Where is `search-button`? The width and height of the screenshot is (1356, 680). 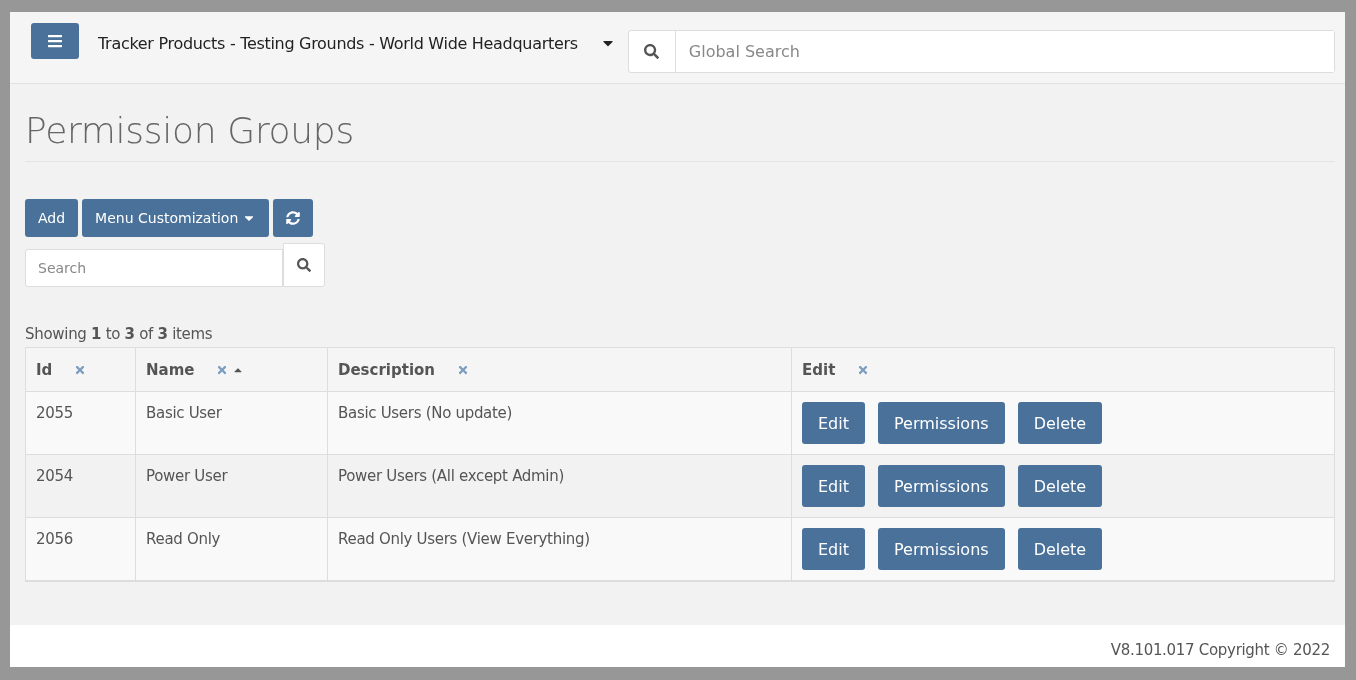 search-button is located at coordinates (304, 265).